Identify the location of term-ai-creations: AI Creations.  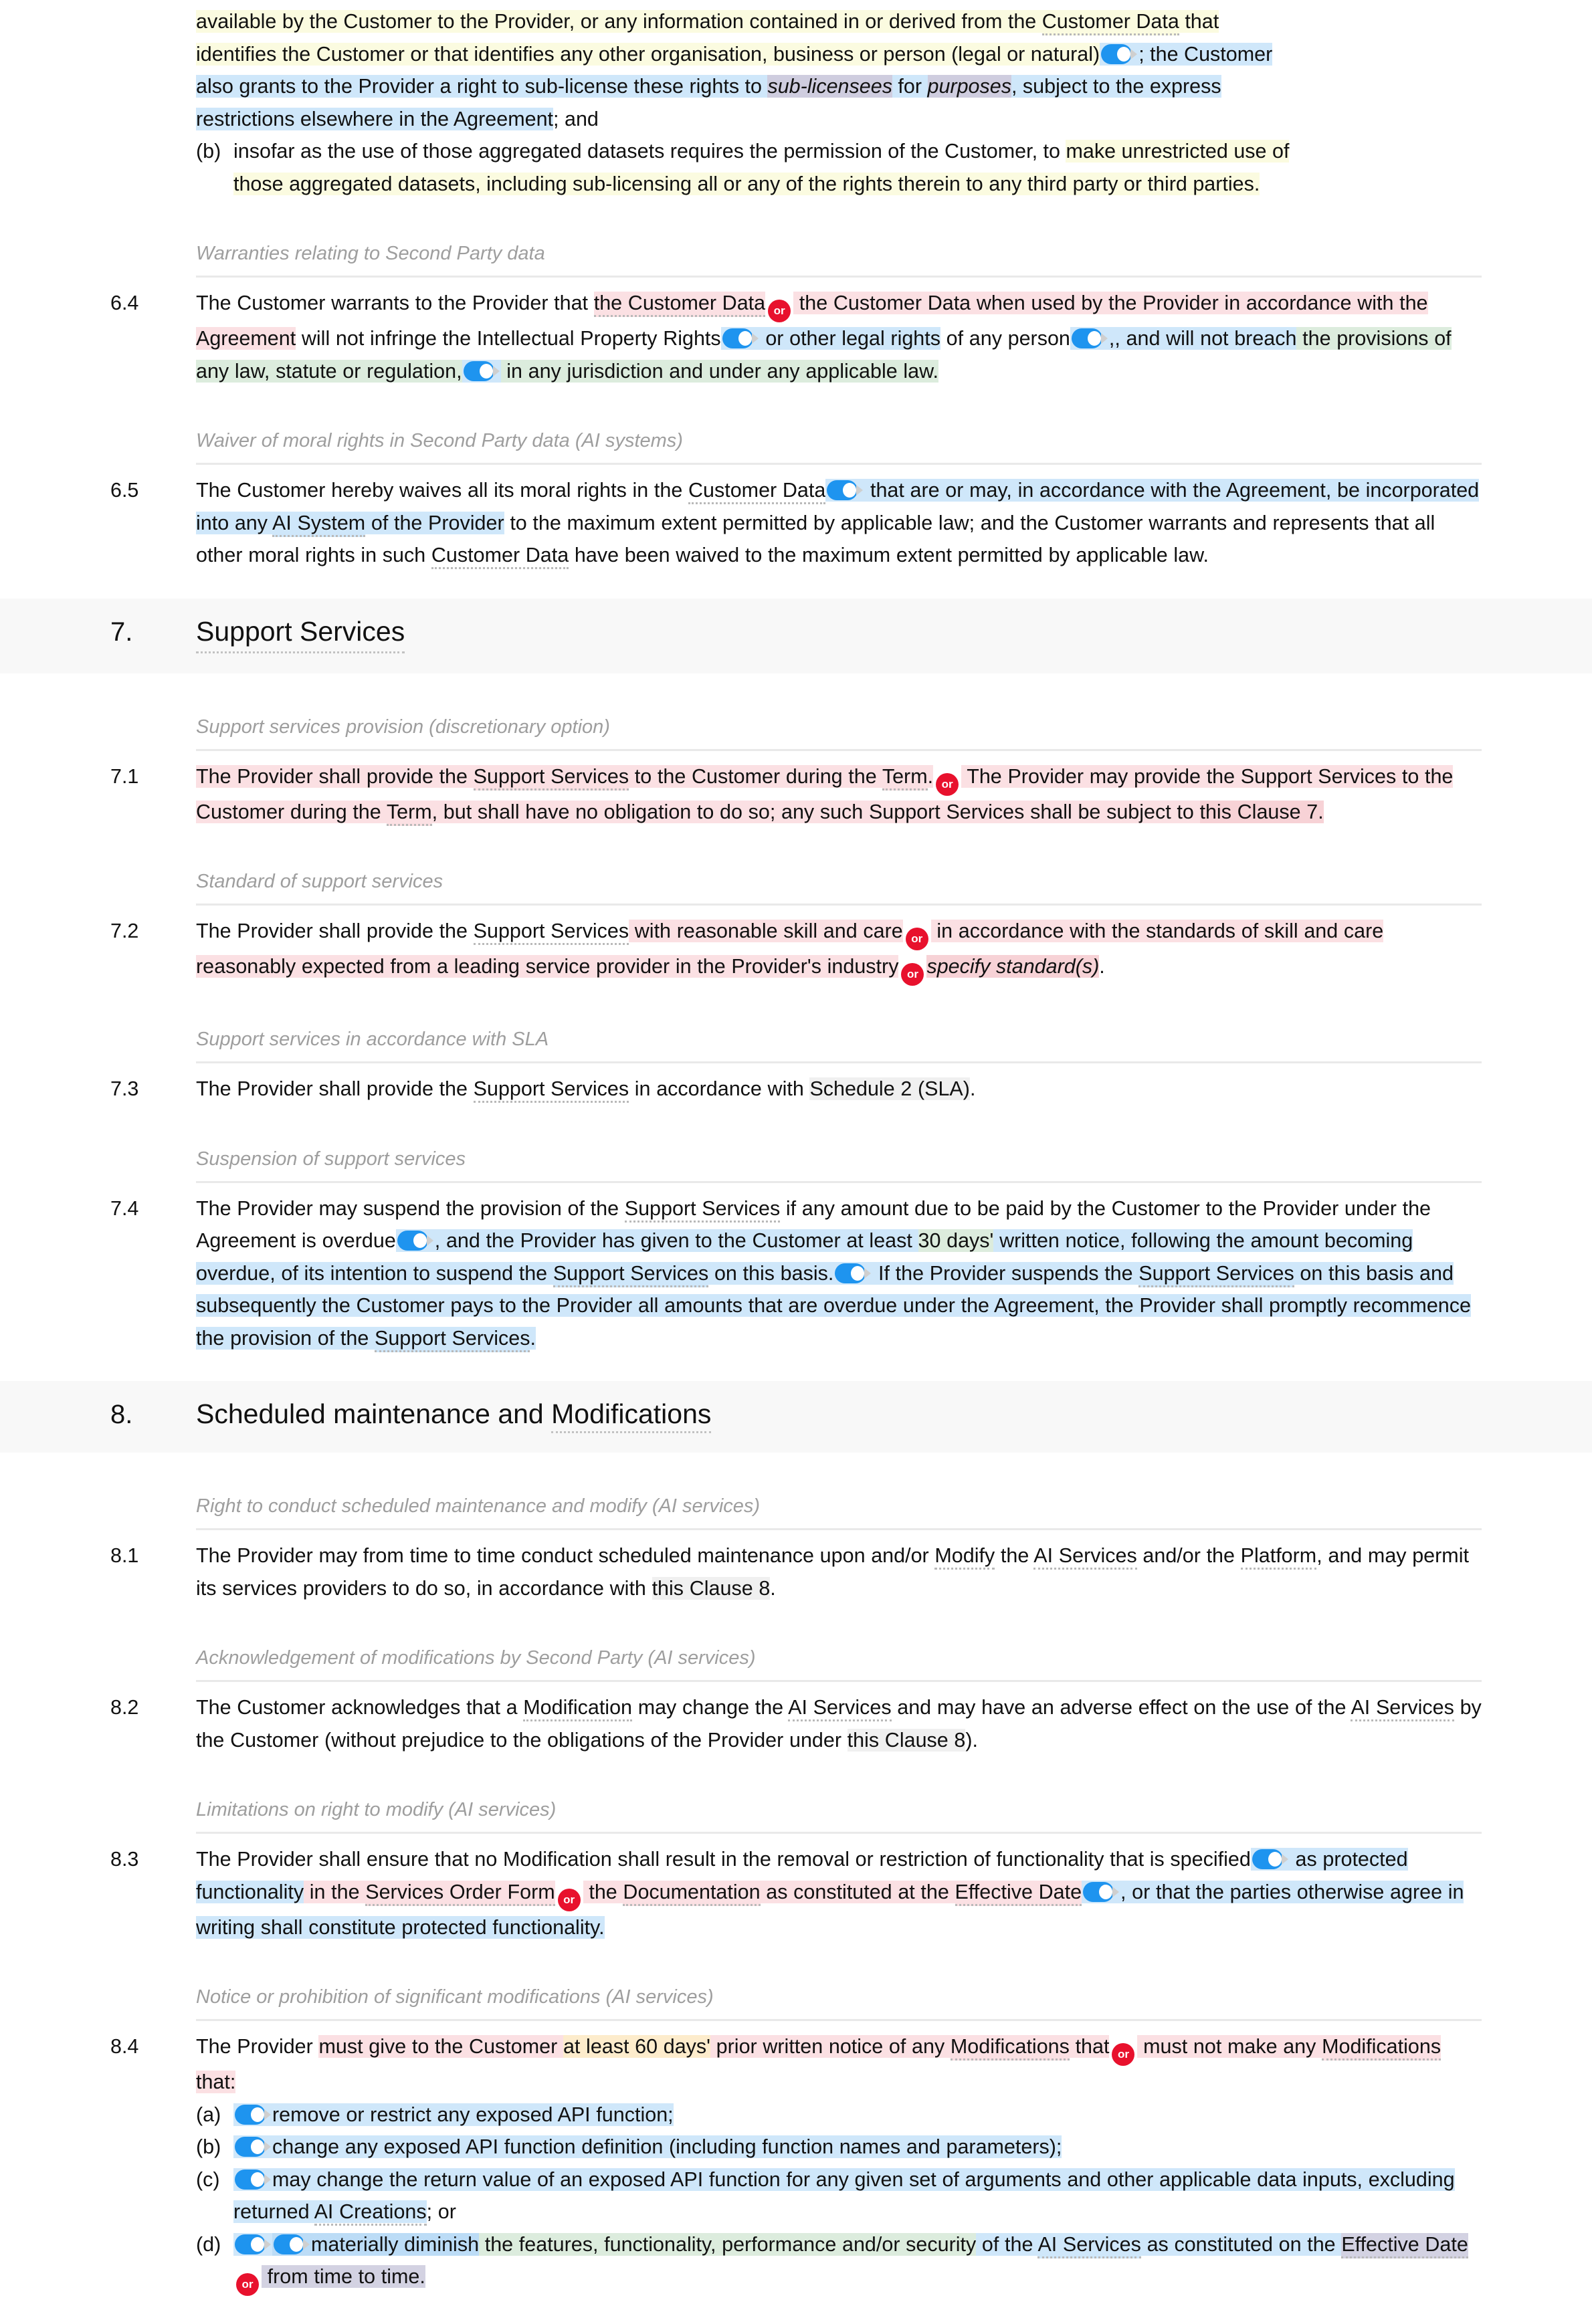
(370, 2213).